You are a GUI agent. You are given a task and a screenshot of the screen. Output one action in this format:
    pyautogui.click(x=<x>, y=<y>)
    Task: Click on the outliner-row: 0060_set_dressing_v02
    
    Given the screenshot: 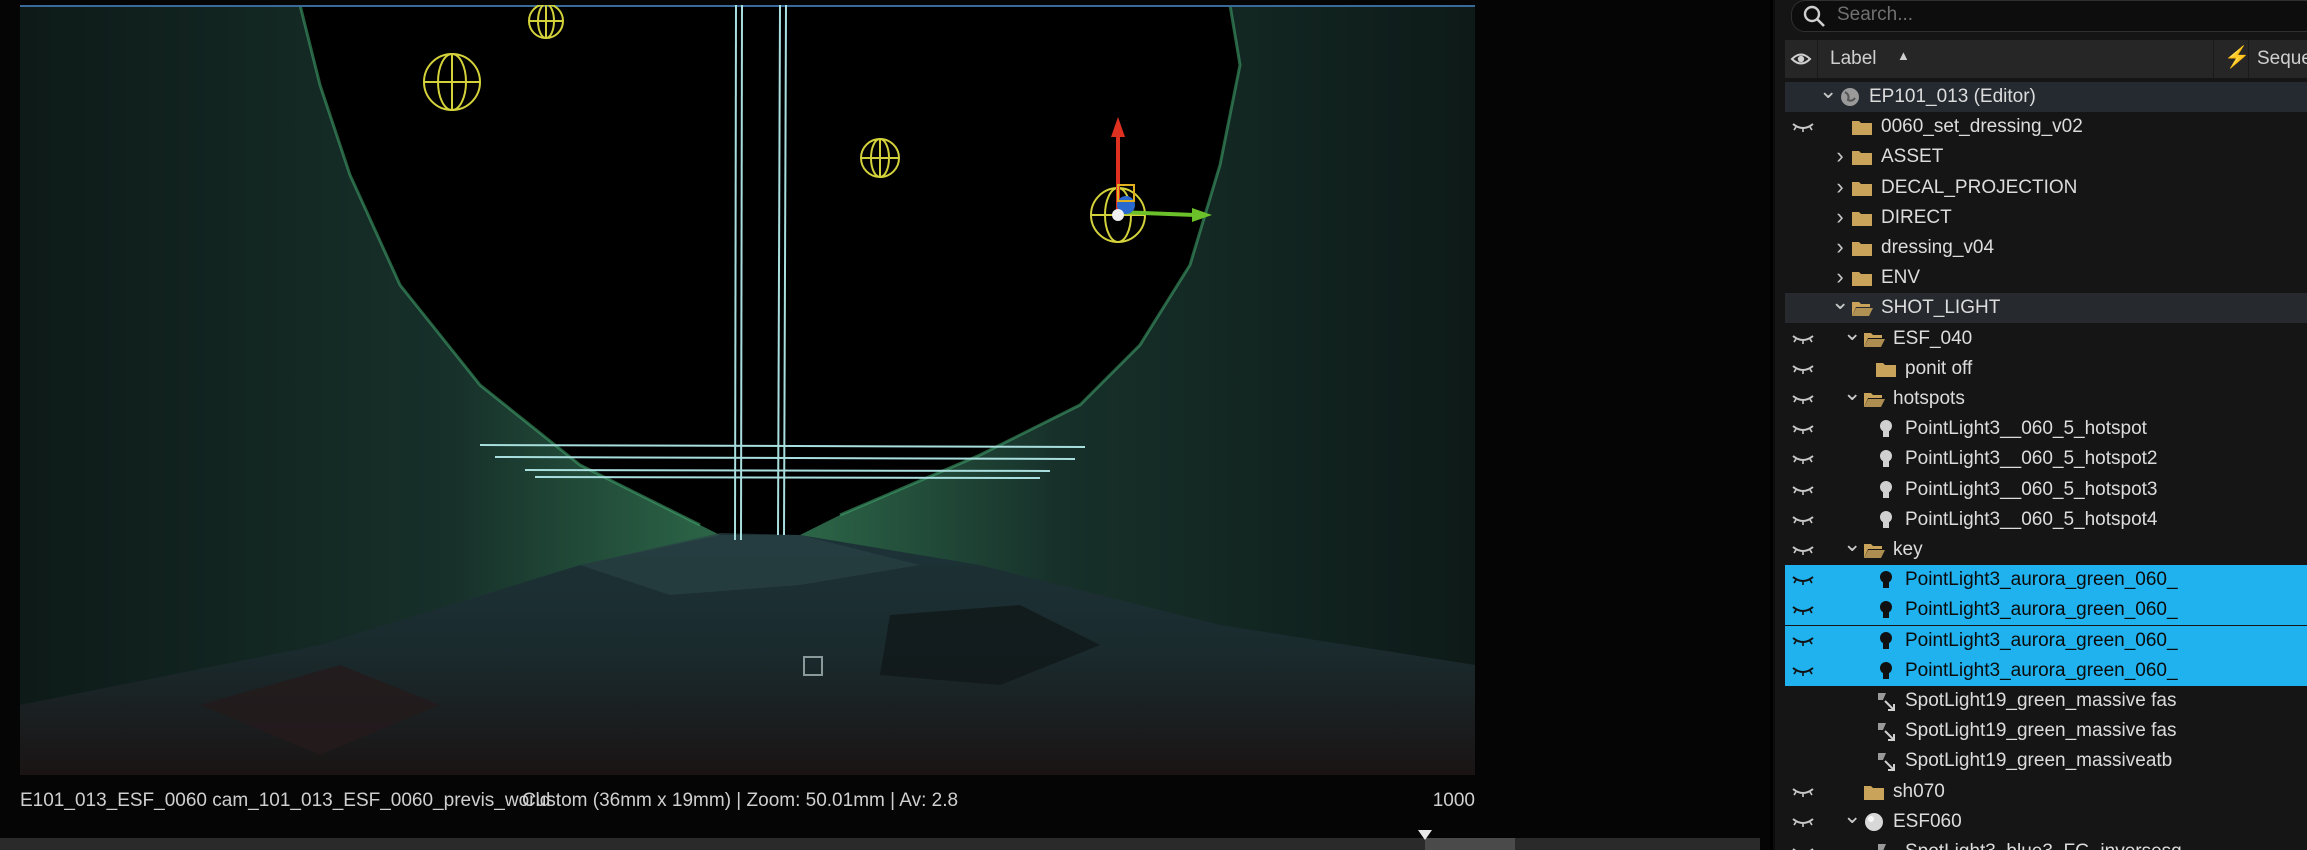 What is the action you would take?
    pyautogui.click(x=2046, y=127)
    